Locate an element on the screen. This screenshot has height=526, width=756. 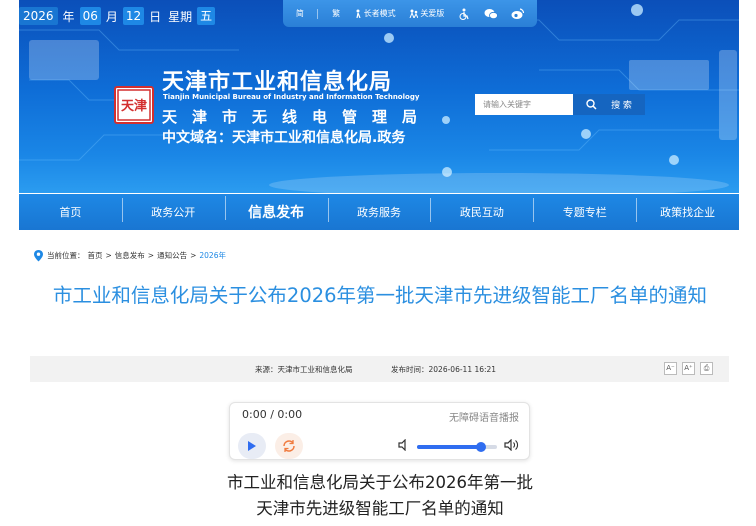
nav-item-home: 首页 is located at coordinates (70, 212).